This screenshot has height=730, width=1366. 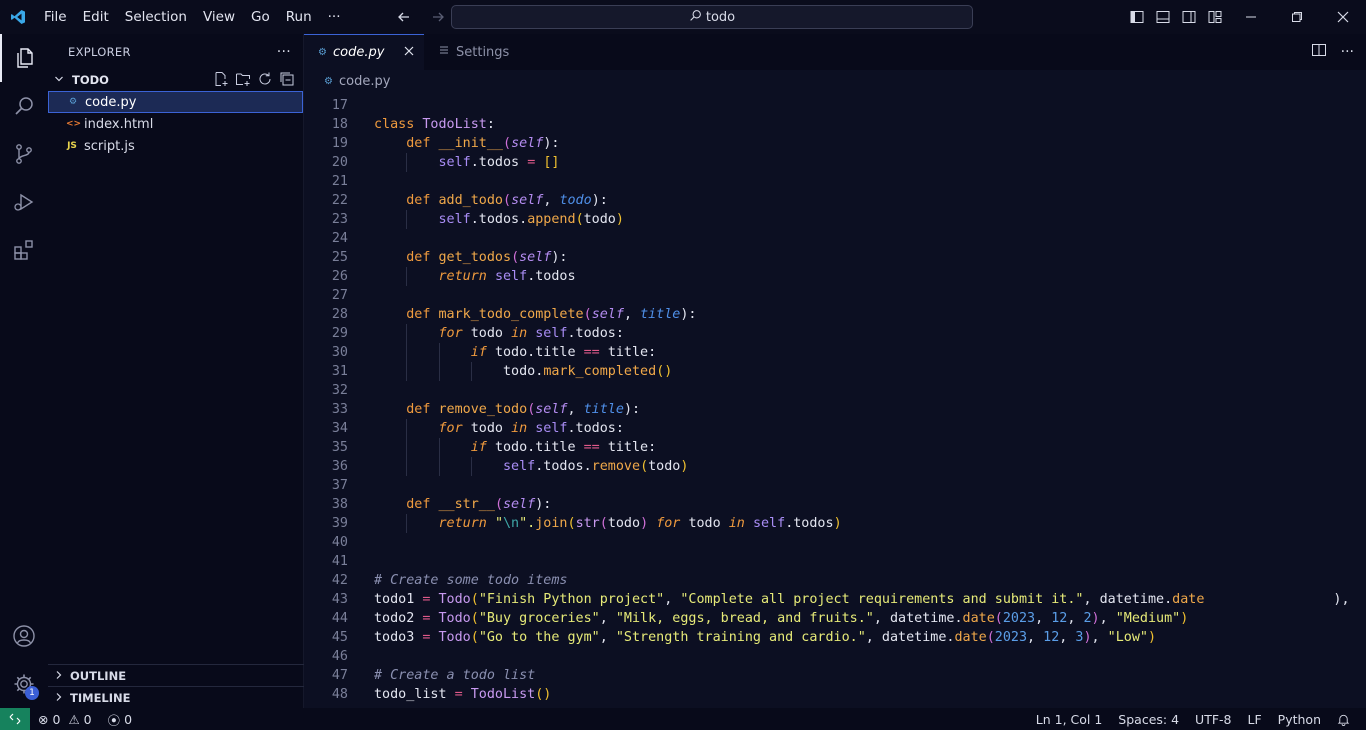 I want to click on code-token: "Go to the gym", so click(x=539, y=637).